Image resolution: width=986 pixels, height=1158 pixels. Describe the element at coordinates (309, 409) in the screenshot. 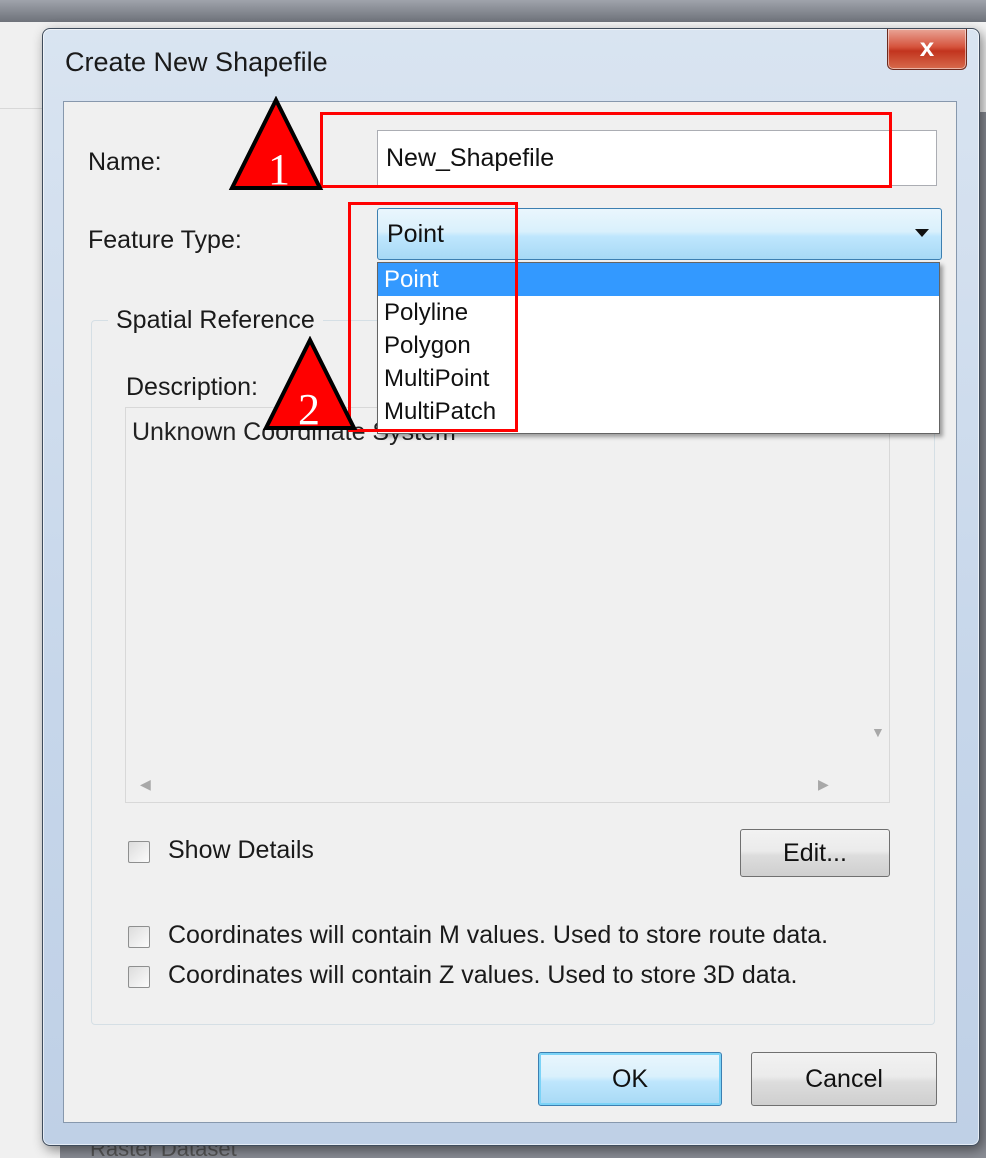

I see `annotation-number-2: 2` at that location.